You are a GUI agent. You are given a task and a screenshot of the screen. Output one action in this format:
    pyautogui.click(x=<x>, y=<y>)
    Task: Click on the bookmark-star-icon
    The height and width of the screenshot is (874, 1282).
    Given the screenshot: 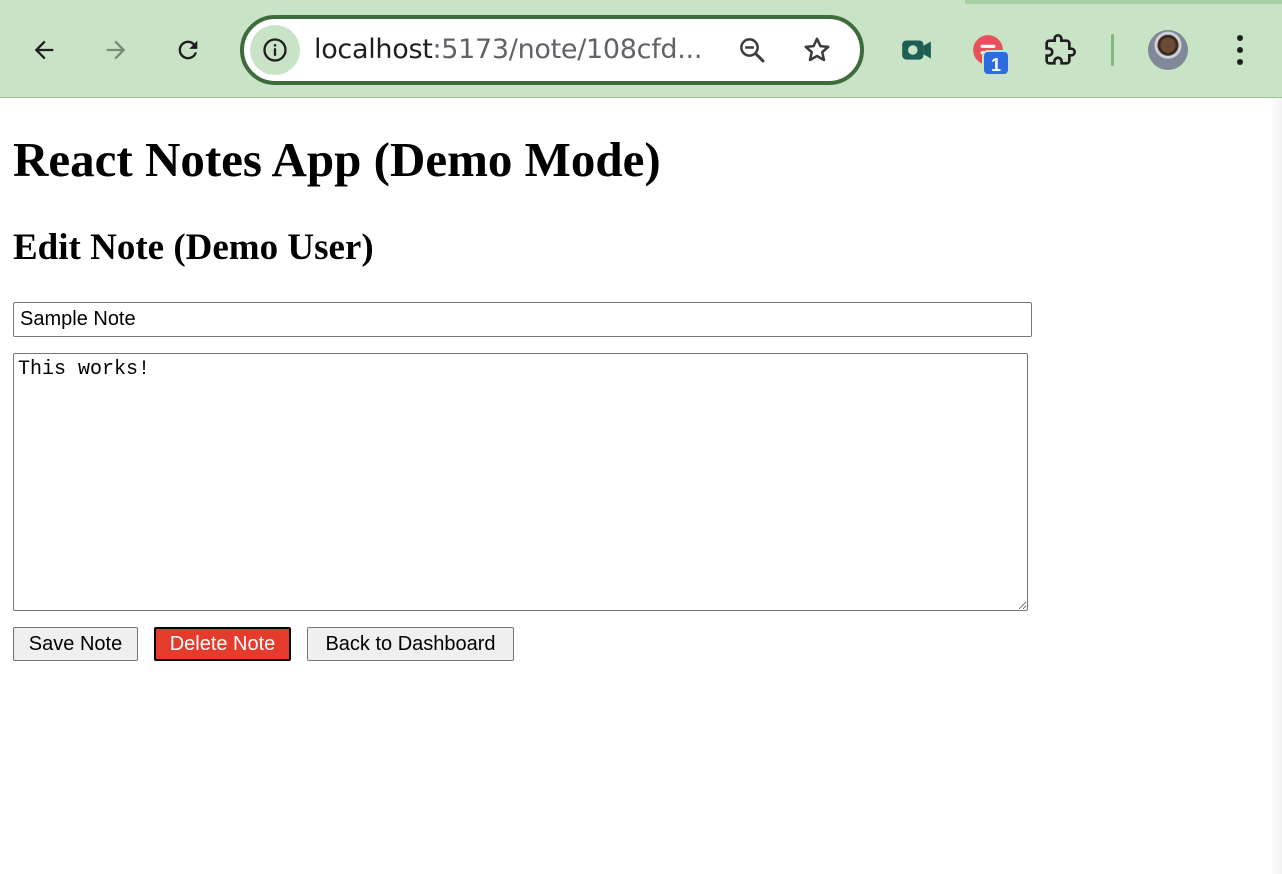 What is the action you would take?
    pyautogui.click(x=817, y=49)
    